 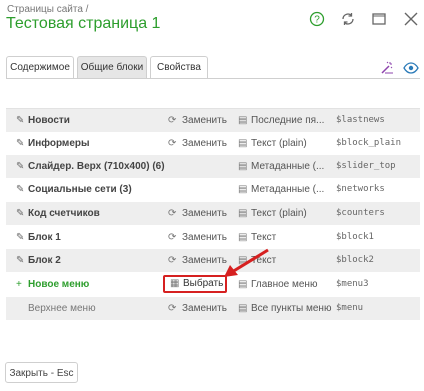 I want to click on annotation-arrow-icon, so click(x=246, y=262).